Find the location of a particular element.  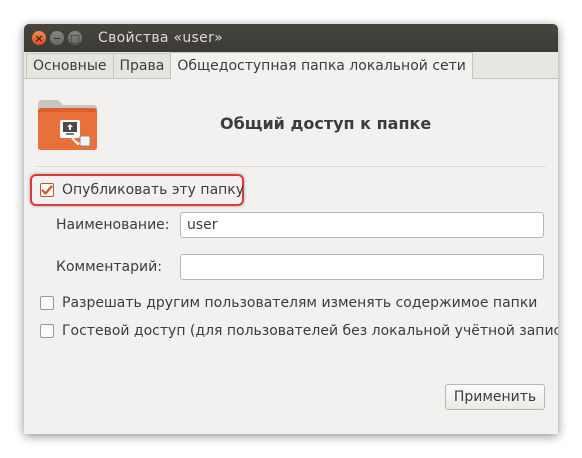

tab-local-network-share: Общедоступная папка локальной сети is located at coordinates (321, 65).